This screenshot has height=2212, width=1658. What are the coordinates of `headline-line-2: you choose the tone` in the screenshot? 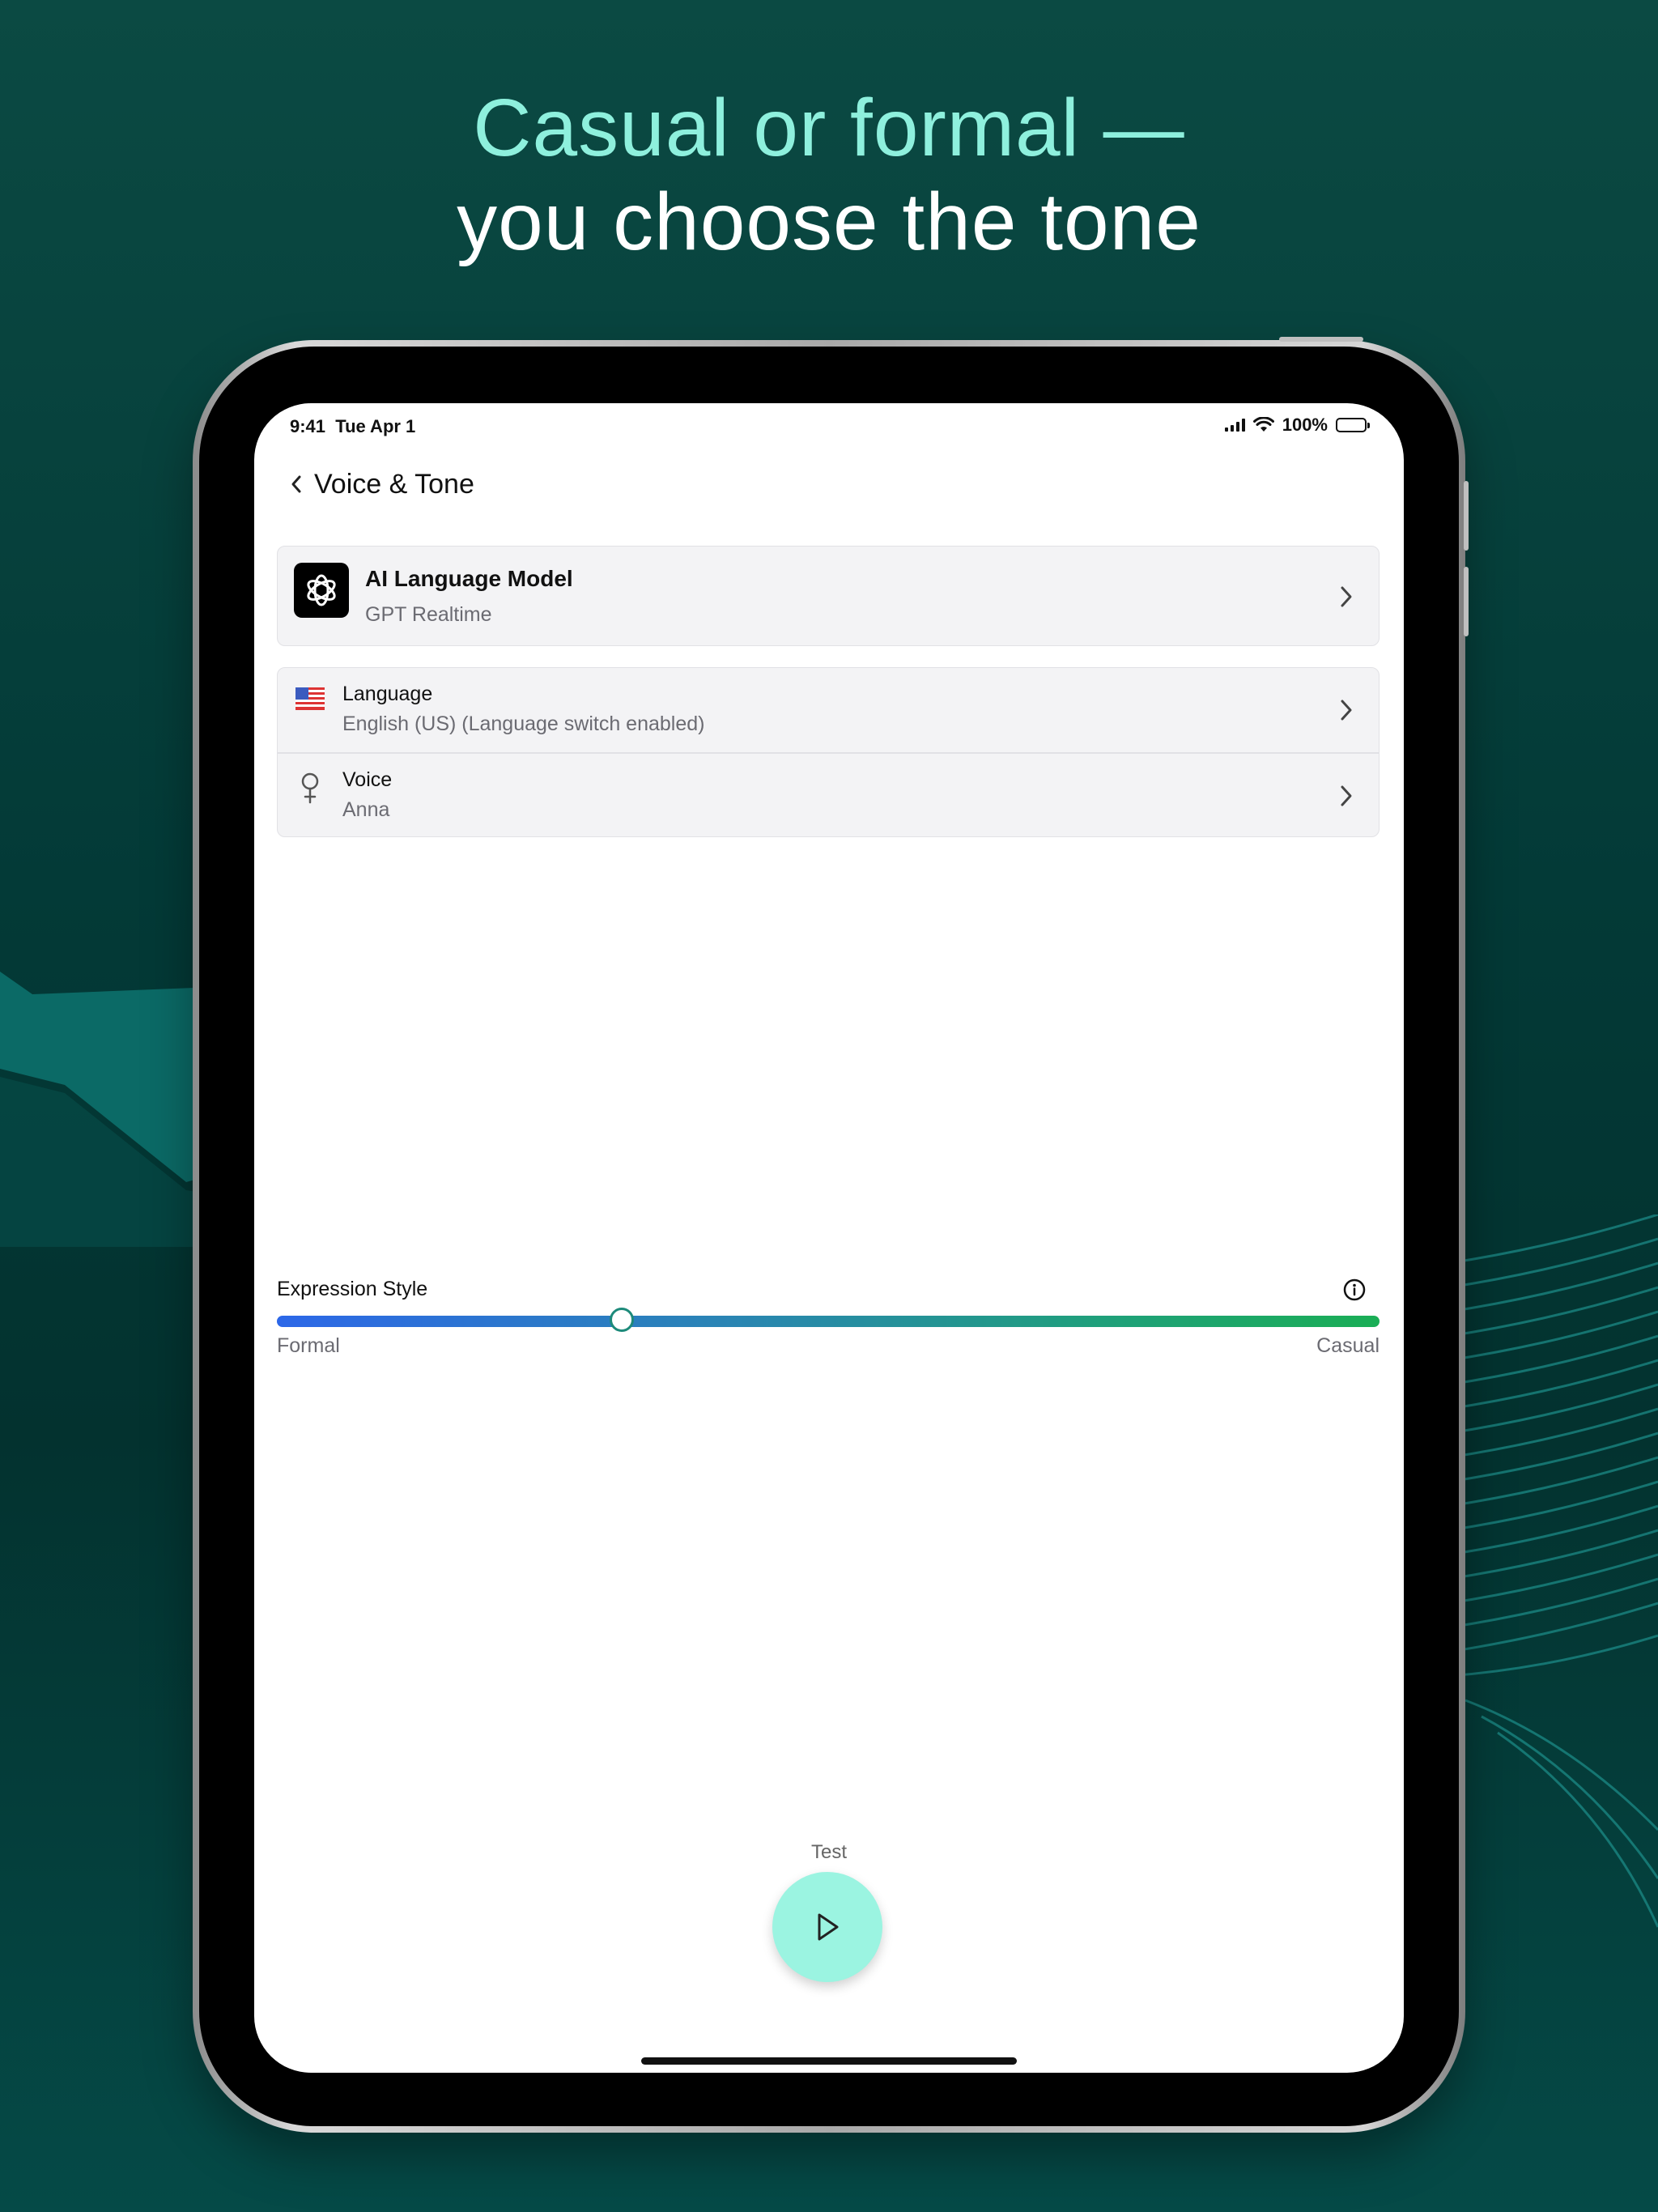 It's located at (829, 222).